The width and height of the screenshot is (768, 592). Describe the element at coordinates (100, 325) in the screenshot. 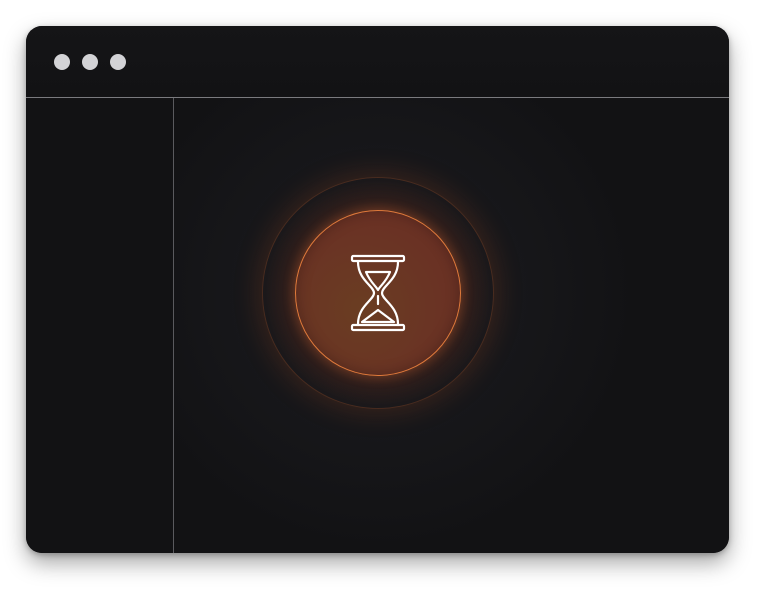

I see `sidebar` at that location.